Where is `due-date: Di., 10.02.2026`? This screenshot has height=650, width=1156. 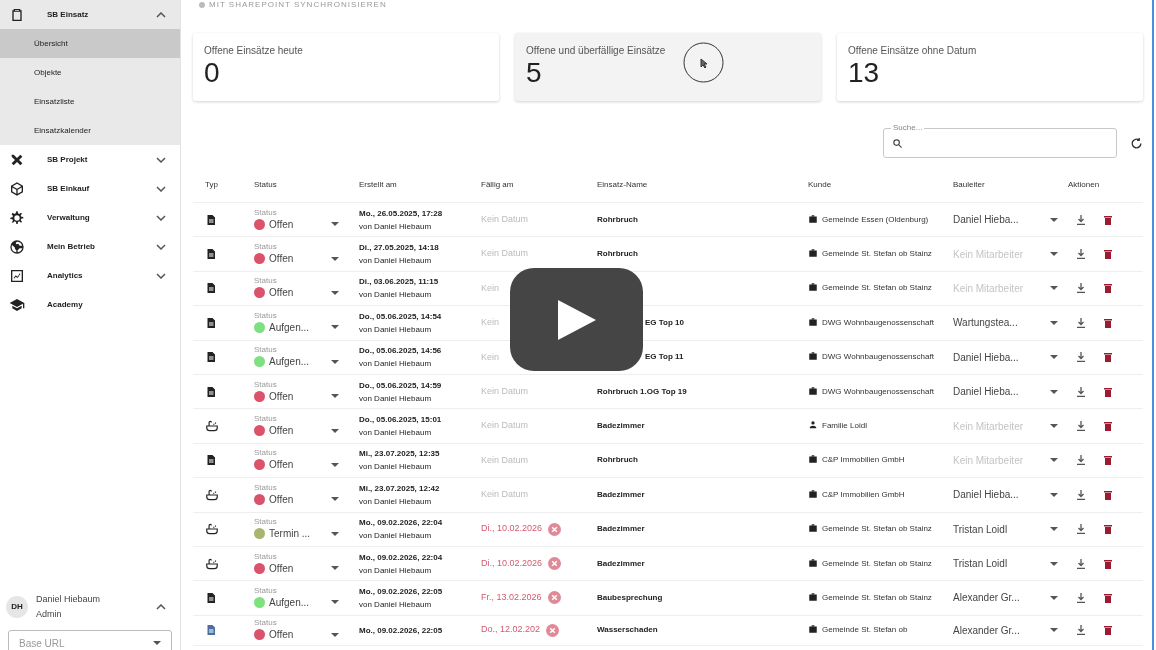
due-date: Di., 10.02.2026 is located at coordinates (512, 529).